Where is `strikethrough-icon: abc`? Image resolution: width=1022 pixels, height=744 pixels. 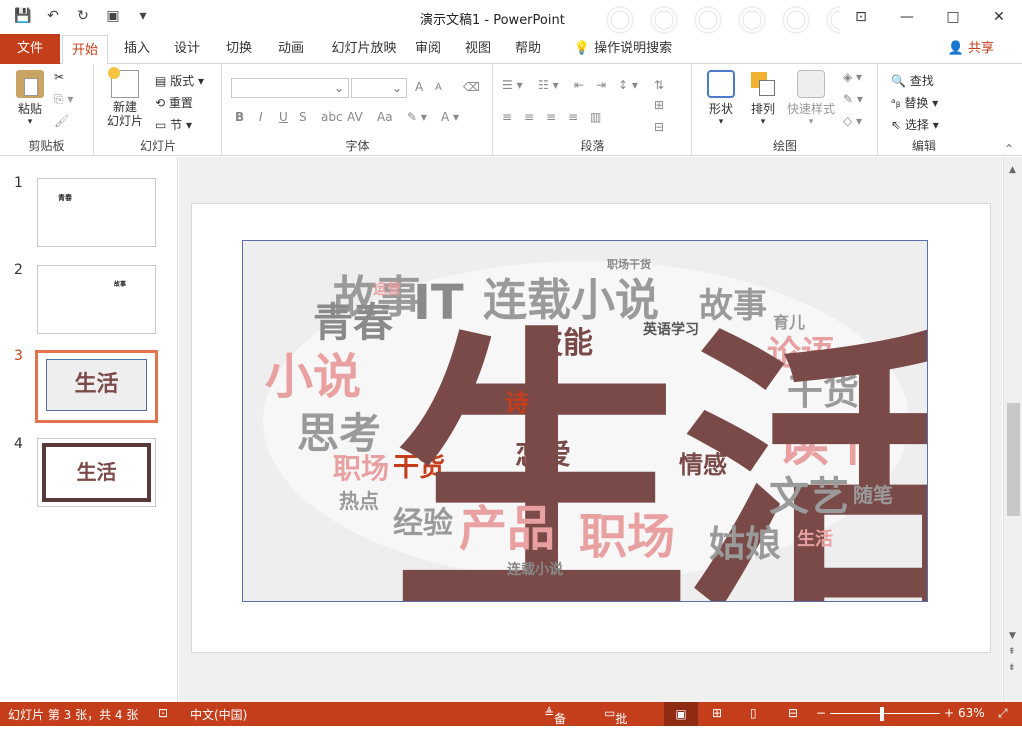 strikethrough-icon: abc is located at coordinates (332, 117).